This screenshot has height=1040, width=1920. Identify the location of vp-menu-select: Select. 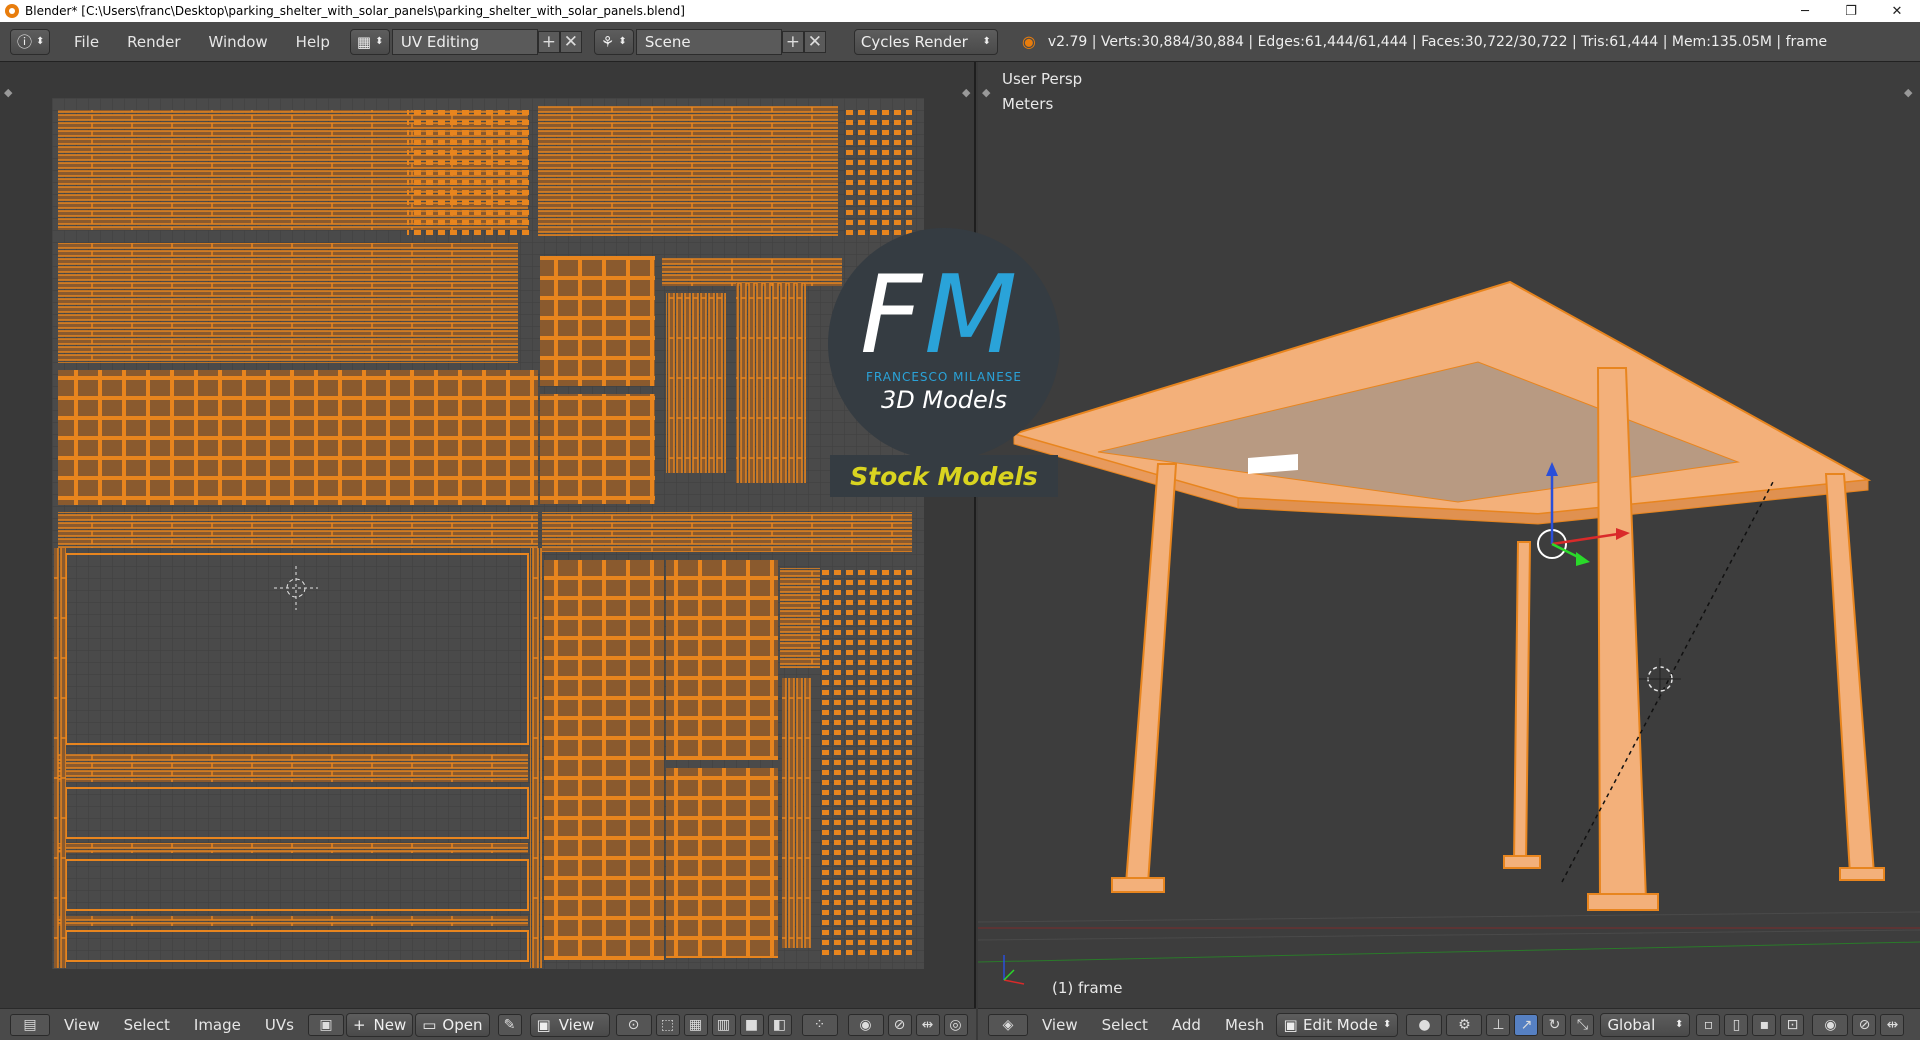
(1125, 1025).